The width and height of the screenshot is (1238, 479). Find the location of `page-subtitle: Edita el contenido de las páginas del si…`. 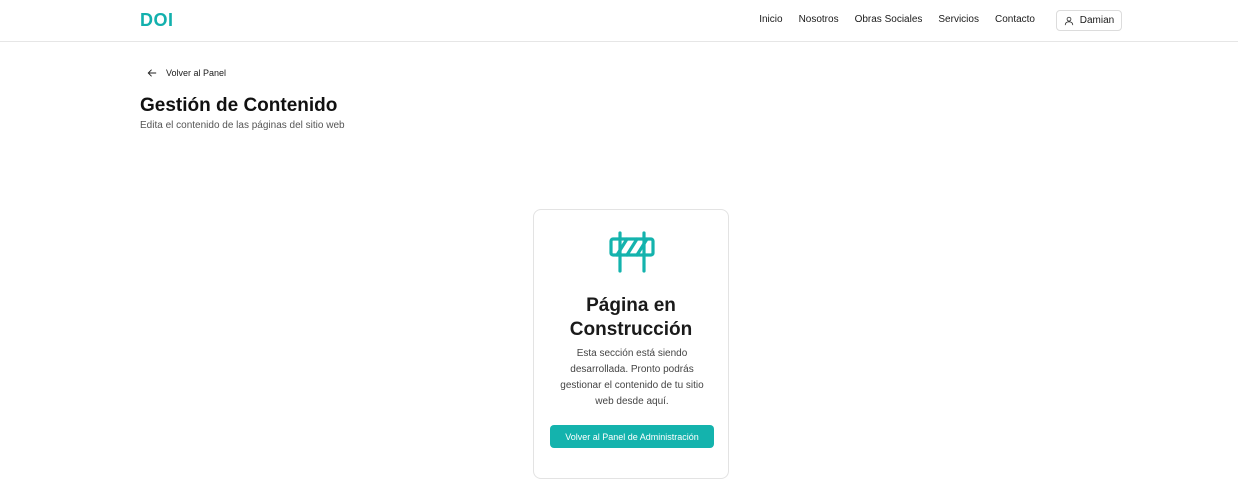

page-subtitle: Edita el contenido de las páginas del si… is located at coordinates (242, 125).